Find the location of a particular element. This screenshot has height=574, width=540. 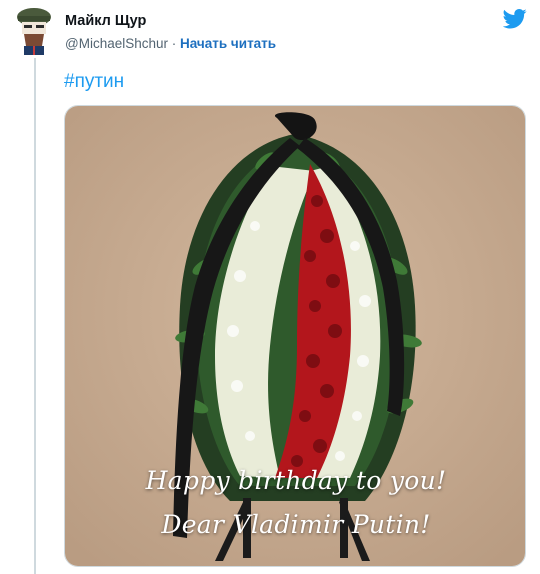

author-name: Майкл Щур is located at coordinates (105, 21).